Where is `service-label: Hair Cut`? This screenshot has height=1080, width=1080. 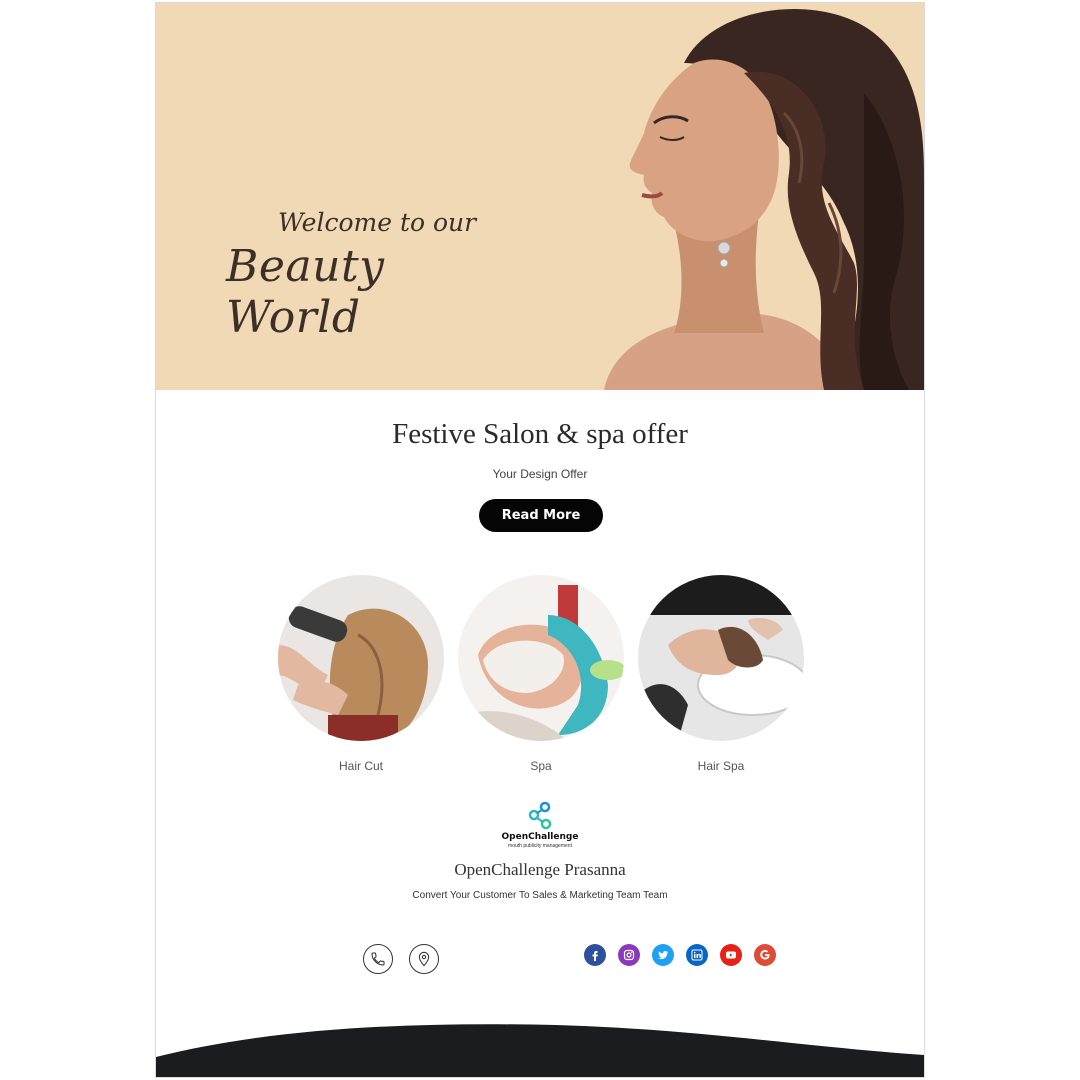
service-label: Hair Cut is located at coordinates (360, 766).